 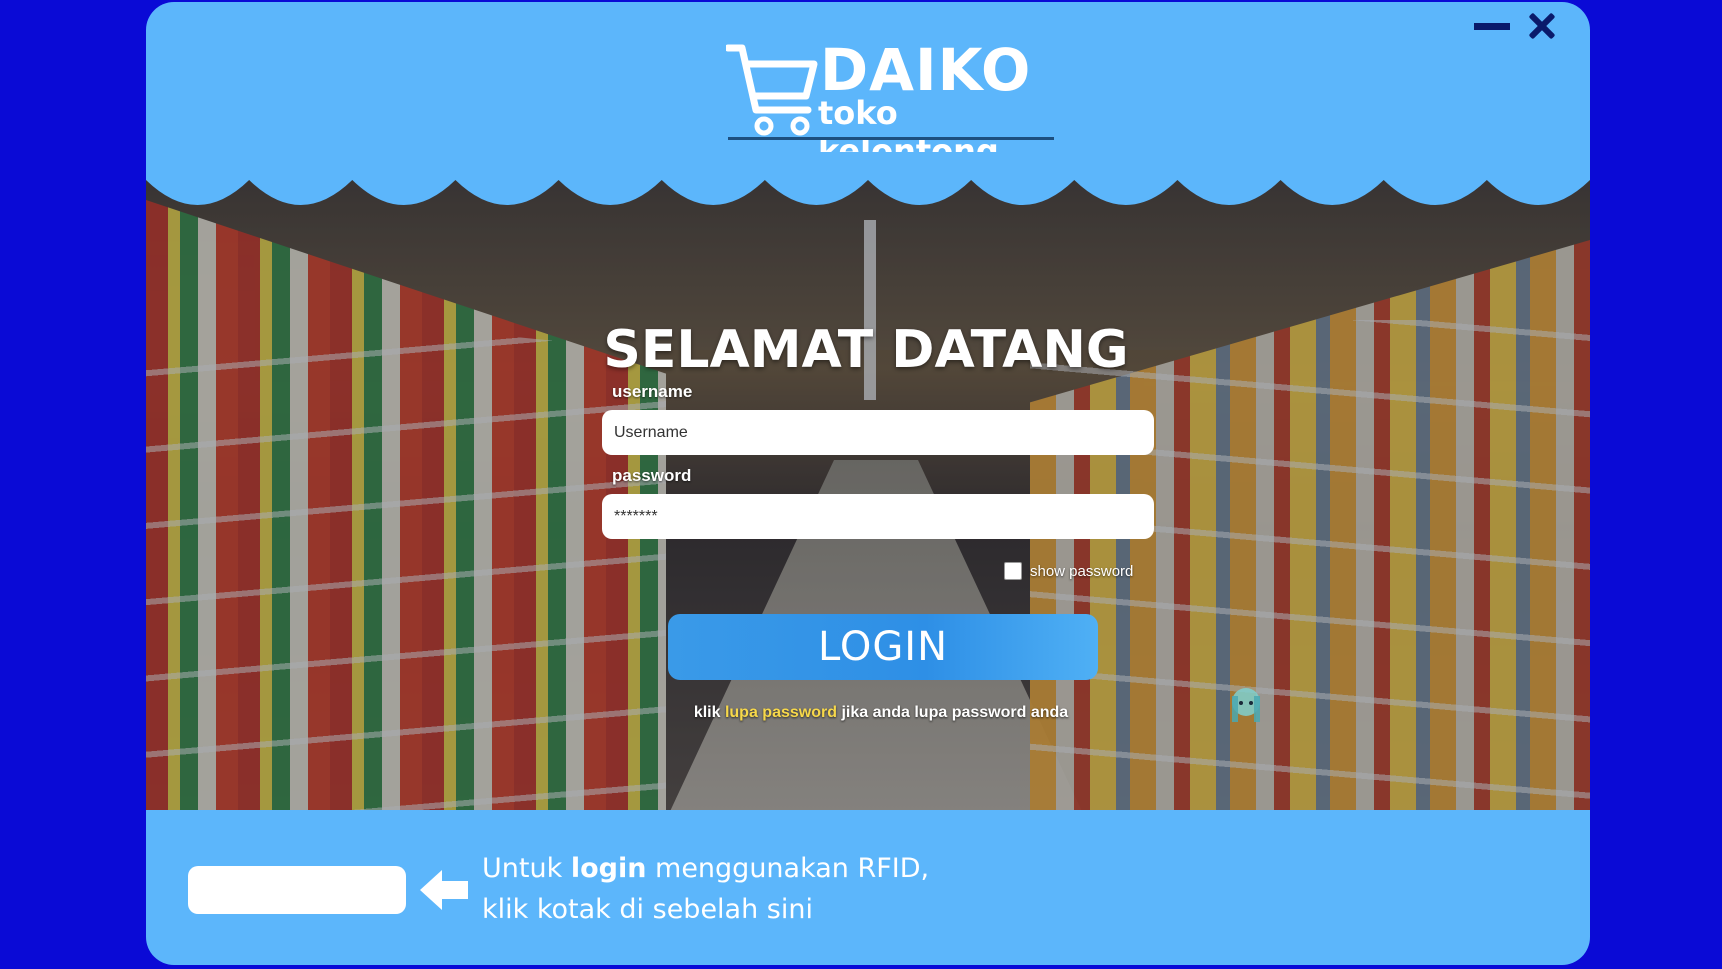 I want to click on arrow-left-icon, so click(x=444, y=890).